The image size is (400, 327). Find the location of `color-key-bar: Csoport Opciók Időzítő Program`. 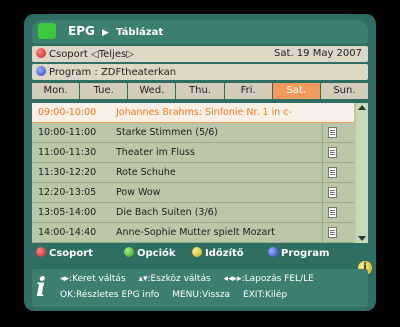

color-key-bar: Csoport Opciók Időzítő Program is located at coordinates (200, 254).